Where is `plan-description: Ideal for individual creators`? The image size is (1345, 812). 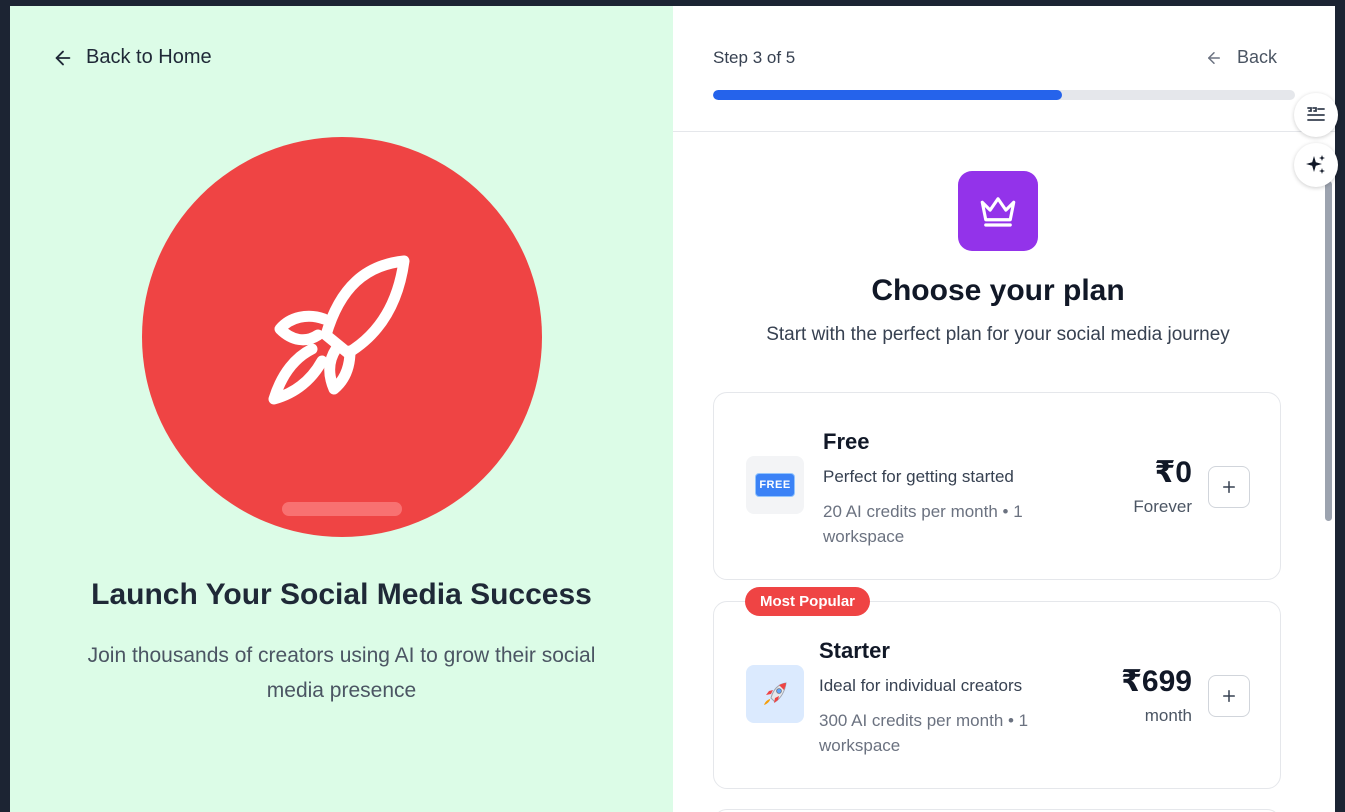
plan-description: Ideal for individual creators is located at coordinates (921, 685).